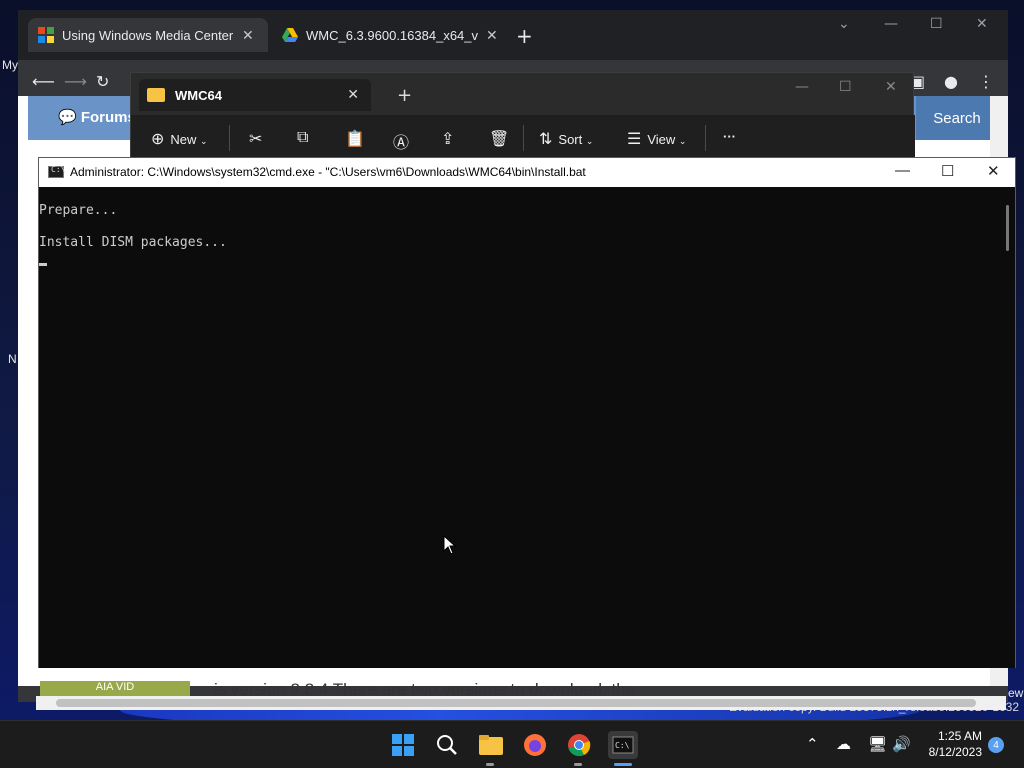 Image resolution: width=1024 pixels, height=768 pixels. I want to click on share-icon: ⇪, so click(450, 139).